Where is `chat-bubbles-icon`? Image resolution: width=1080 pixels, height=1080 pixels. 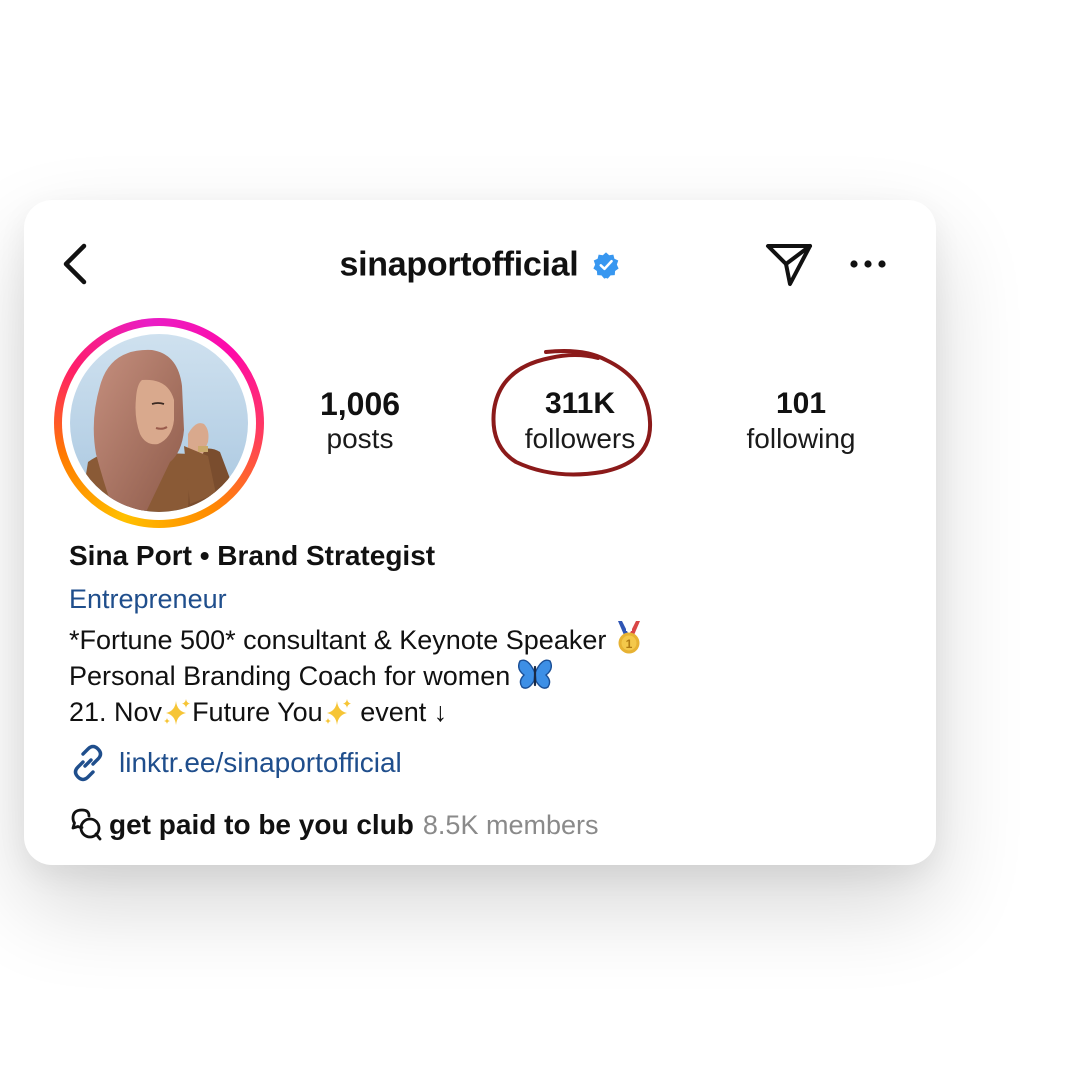
chat-bubbles-icon is located at coordinates (86, 824).